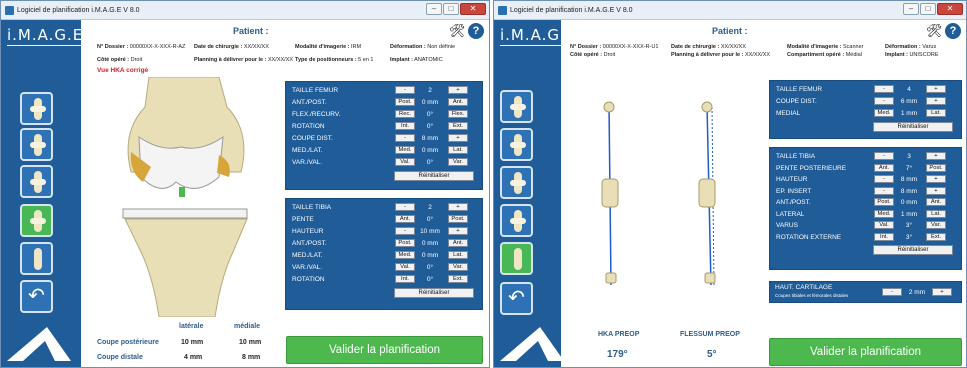  What do you see at coordinates (405, 114) in the screenshot?
I see `param-decrease-button: Rec.` at bounding box center [405, 114].